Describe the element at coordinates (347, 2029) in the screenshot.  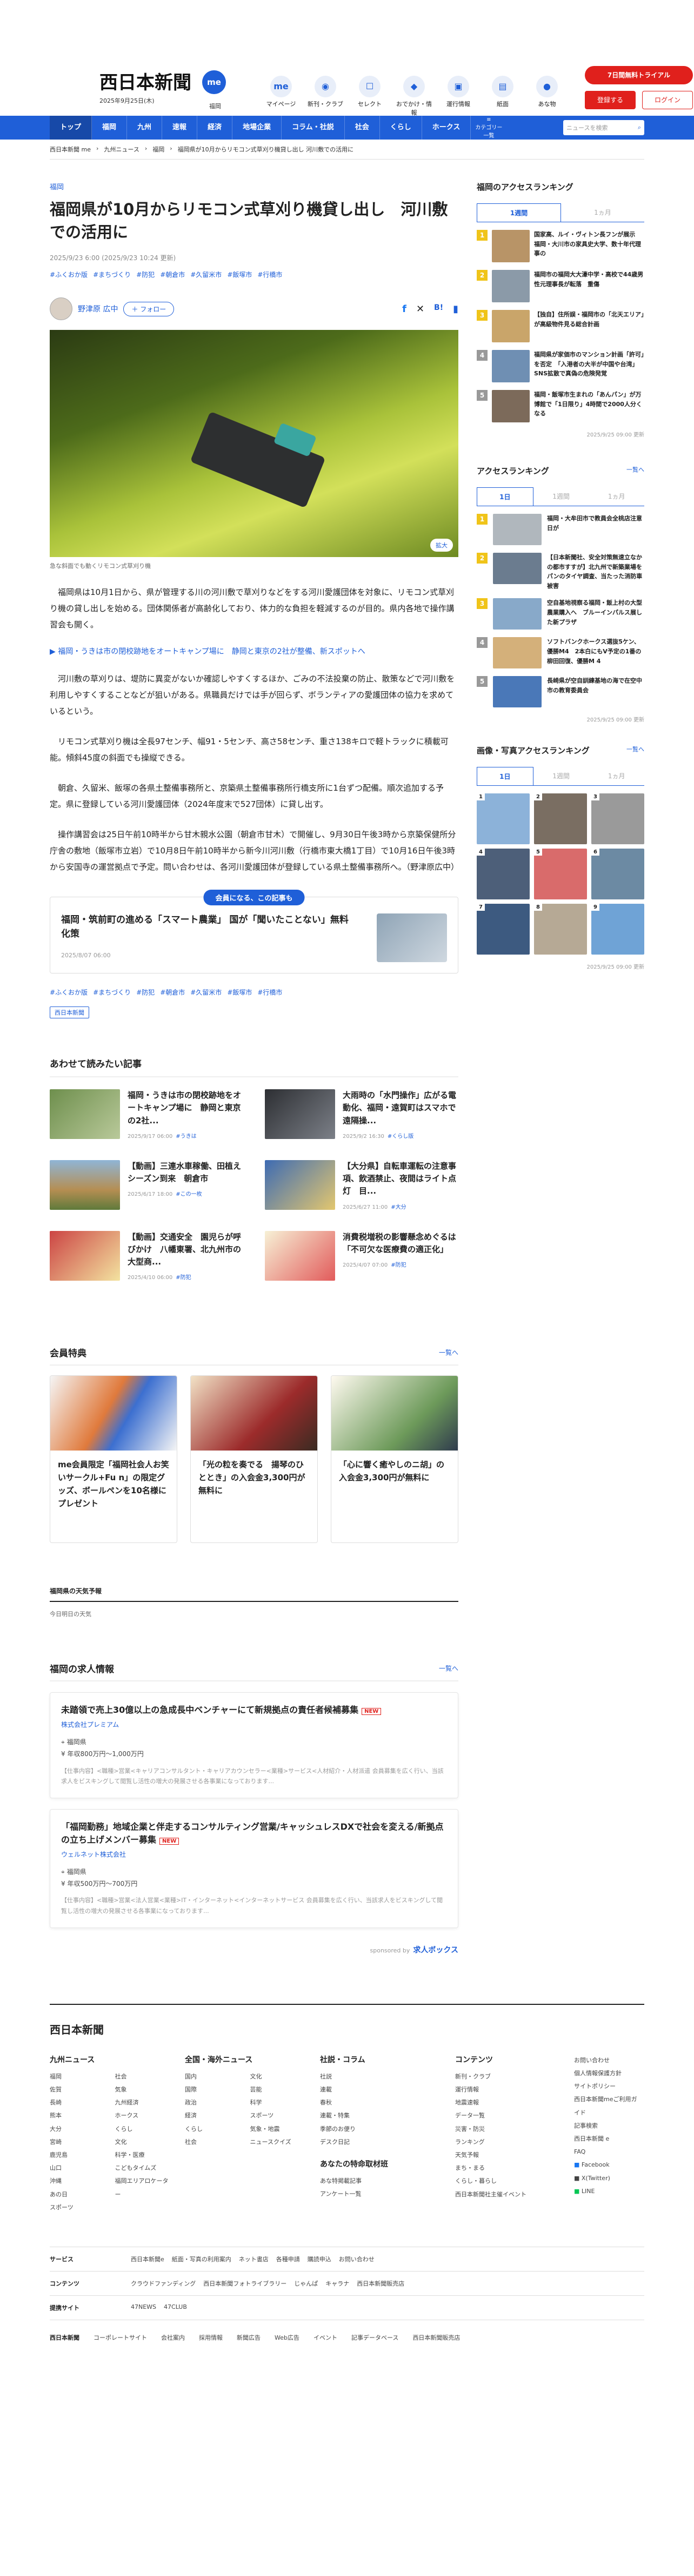
I see `footer-logo: 西日本新聞` at that location.